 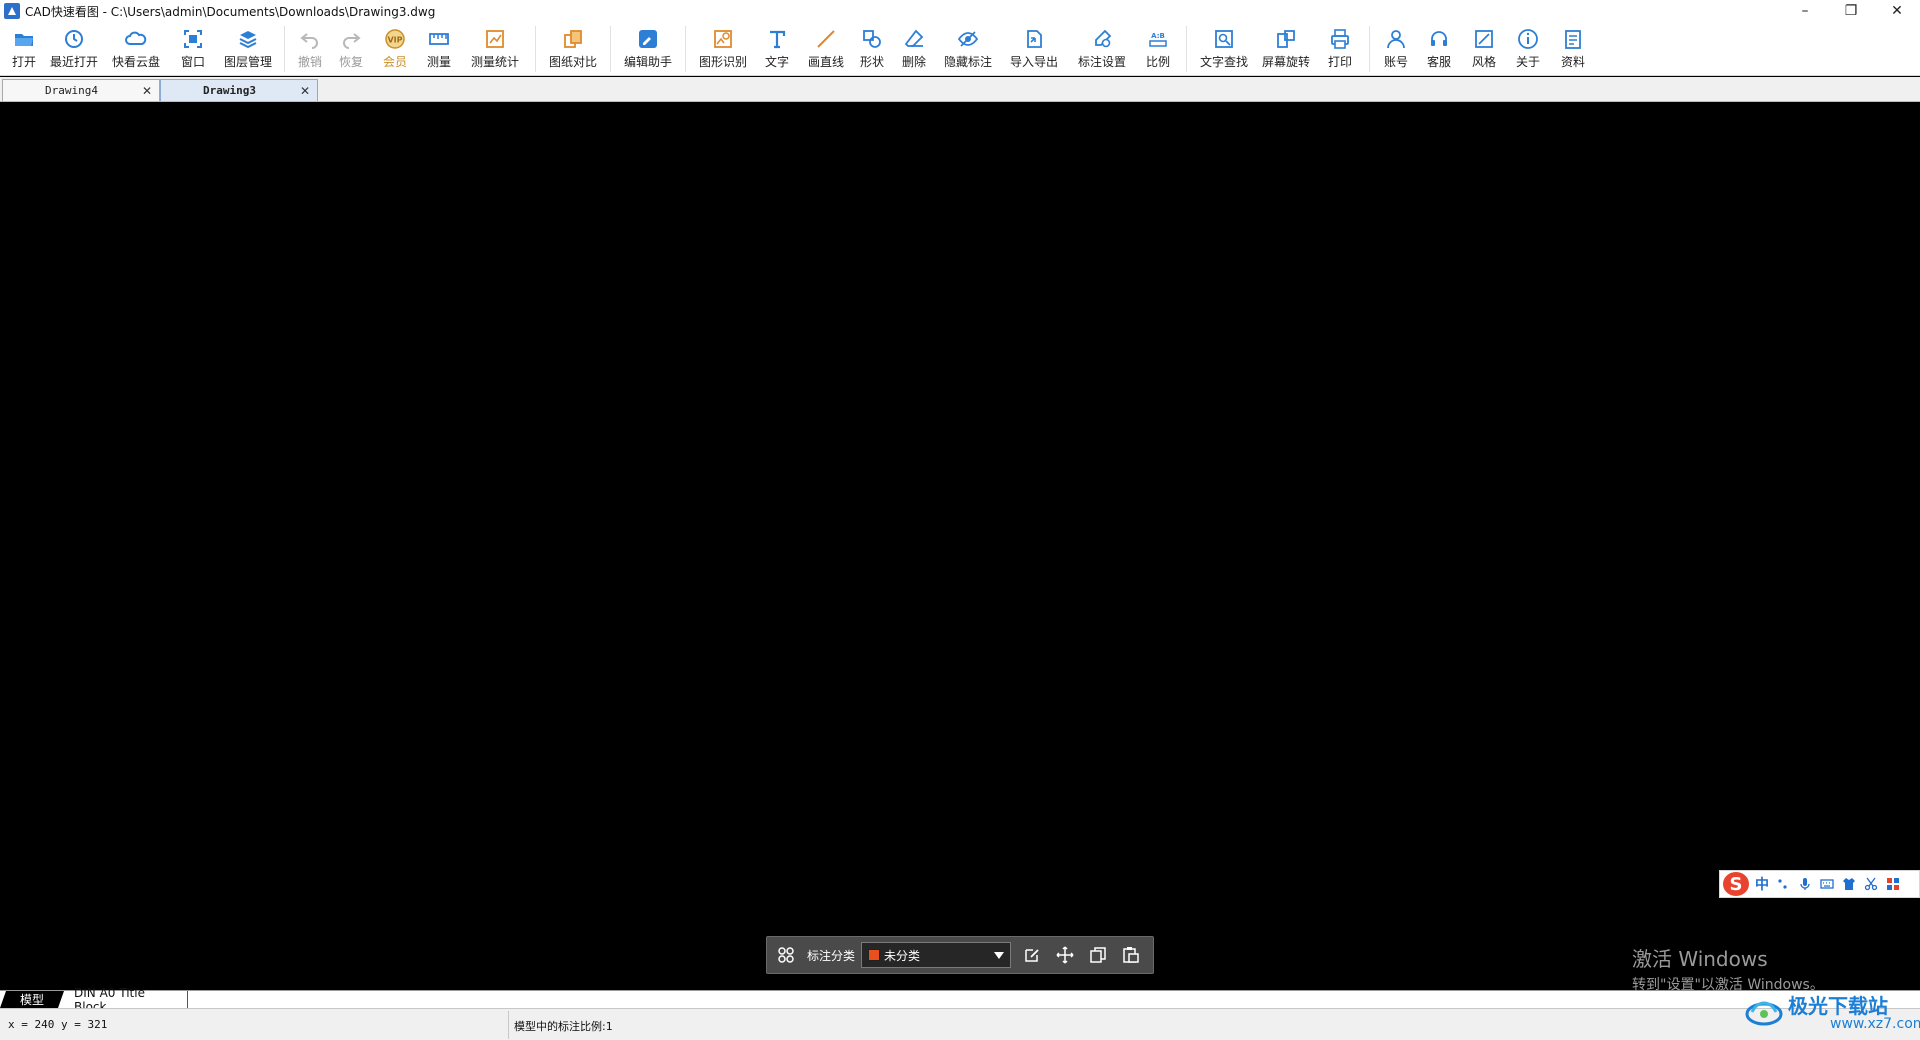 What do you see at coordinates (960, 1024) in the screenshot?
I see `status-bar: x = 240 y = 321 模型中的标注比例:1` at bounding box center [960, 1024].